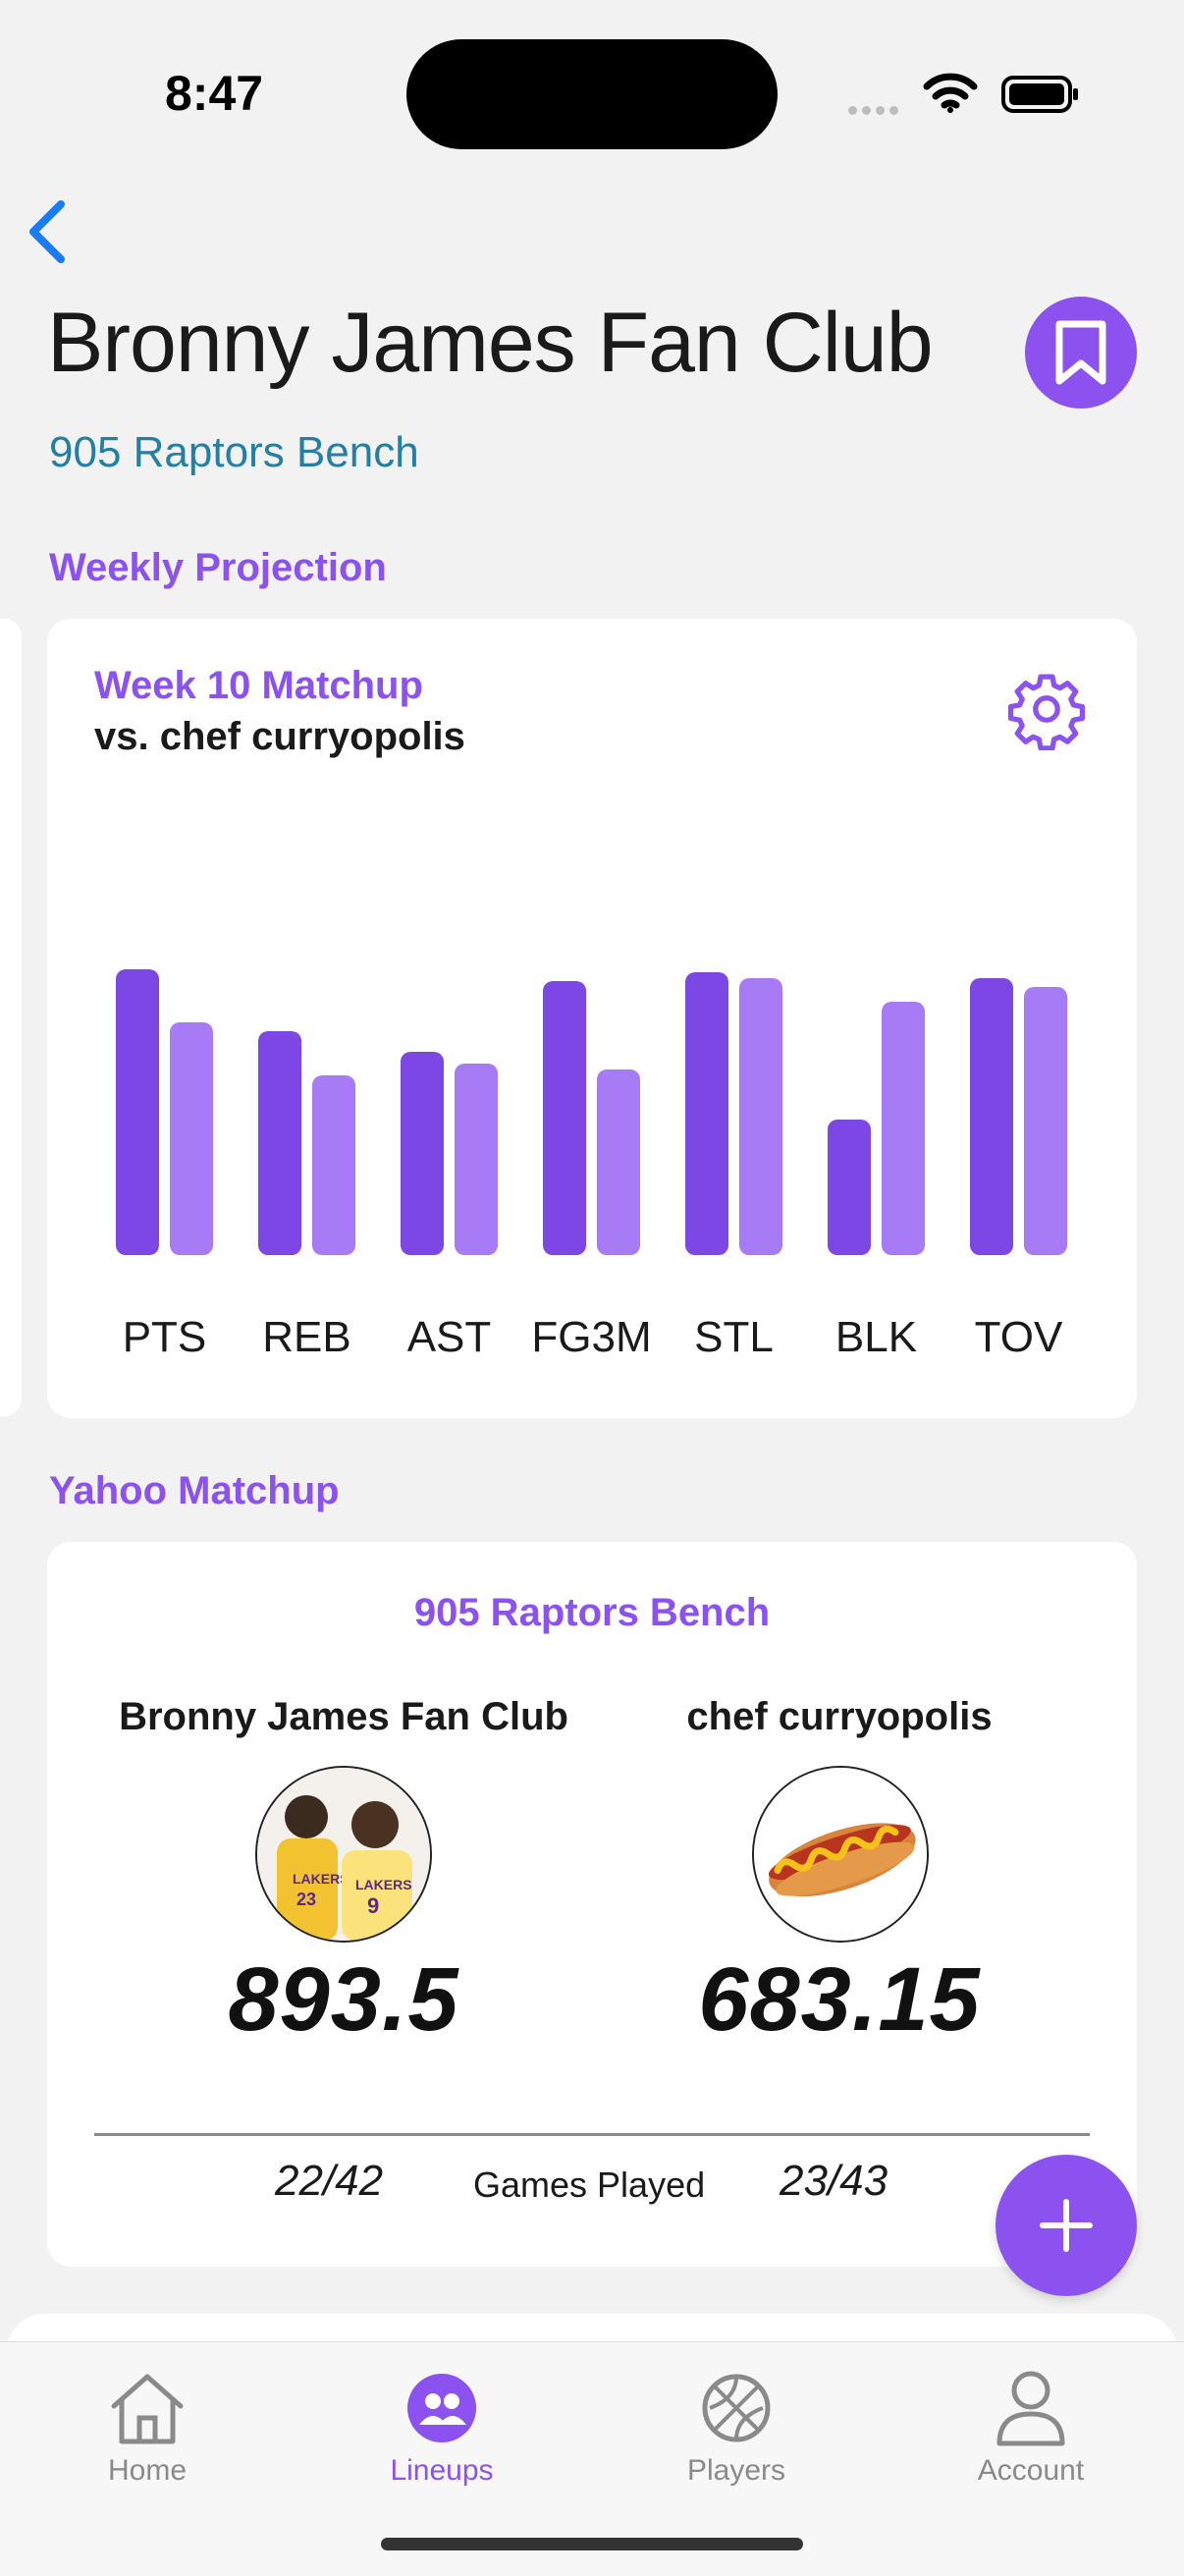 The image size is (1184, 2576). Describe the element at coordinates (734, 1337) in the screenshot. I see `category-label-stl: STL` at that location.